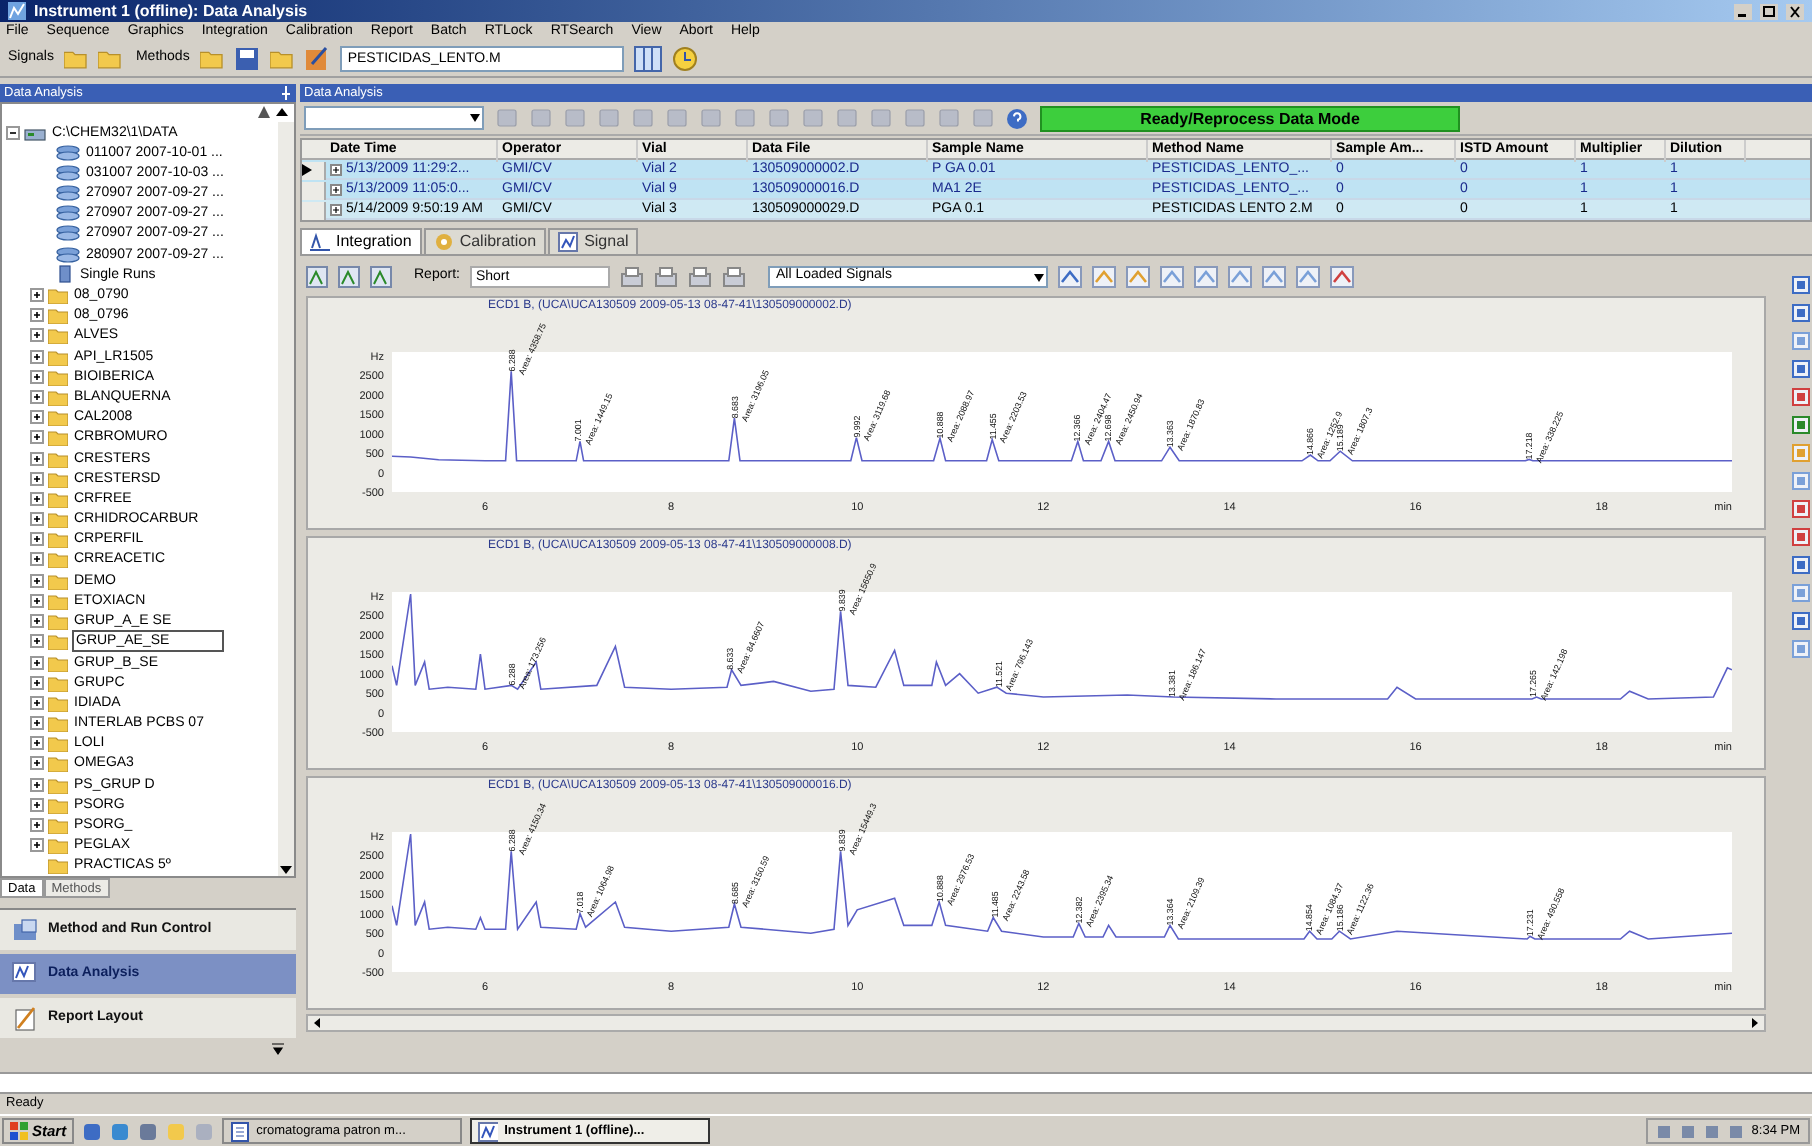  What do you see at coordinates (485, 241) in the screenshot?
I see `view-tab: Calibration` at bounding box center [485, 241].